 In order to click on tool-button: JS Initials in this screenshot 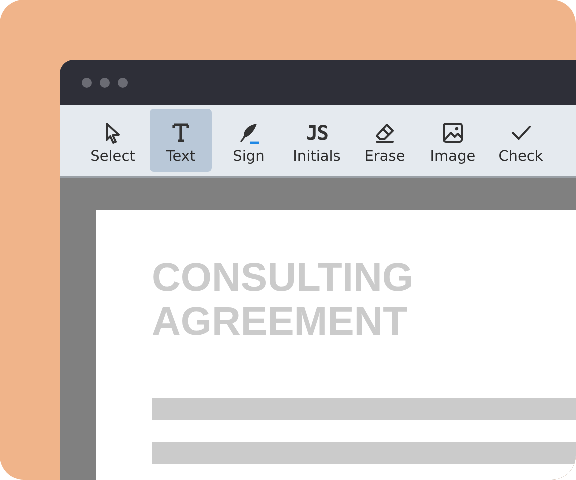, I will do `click(317, 140)`.